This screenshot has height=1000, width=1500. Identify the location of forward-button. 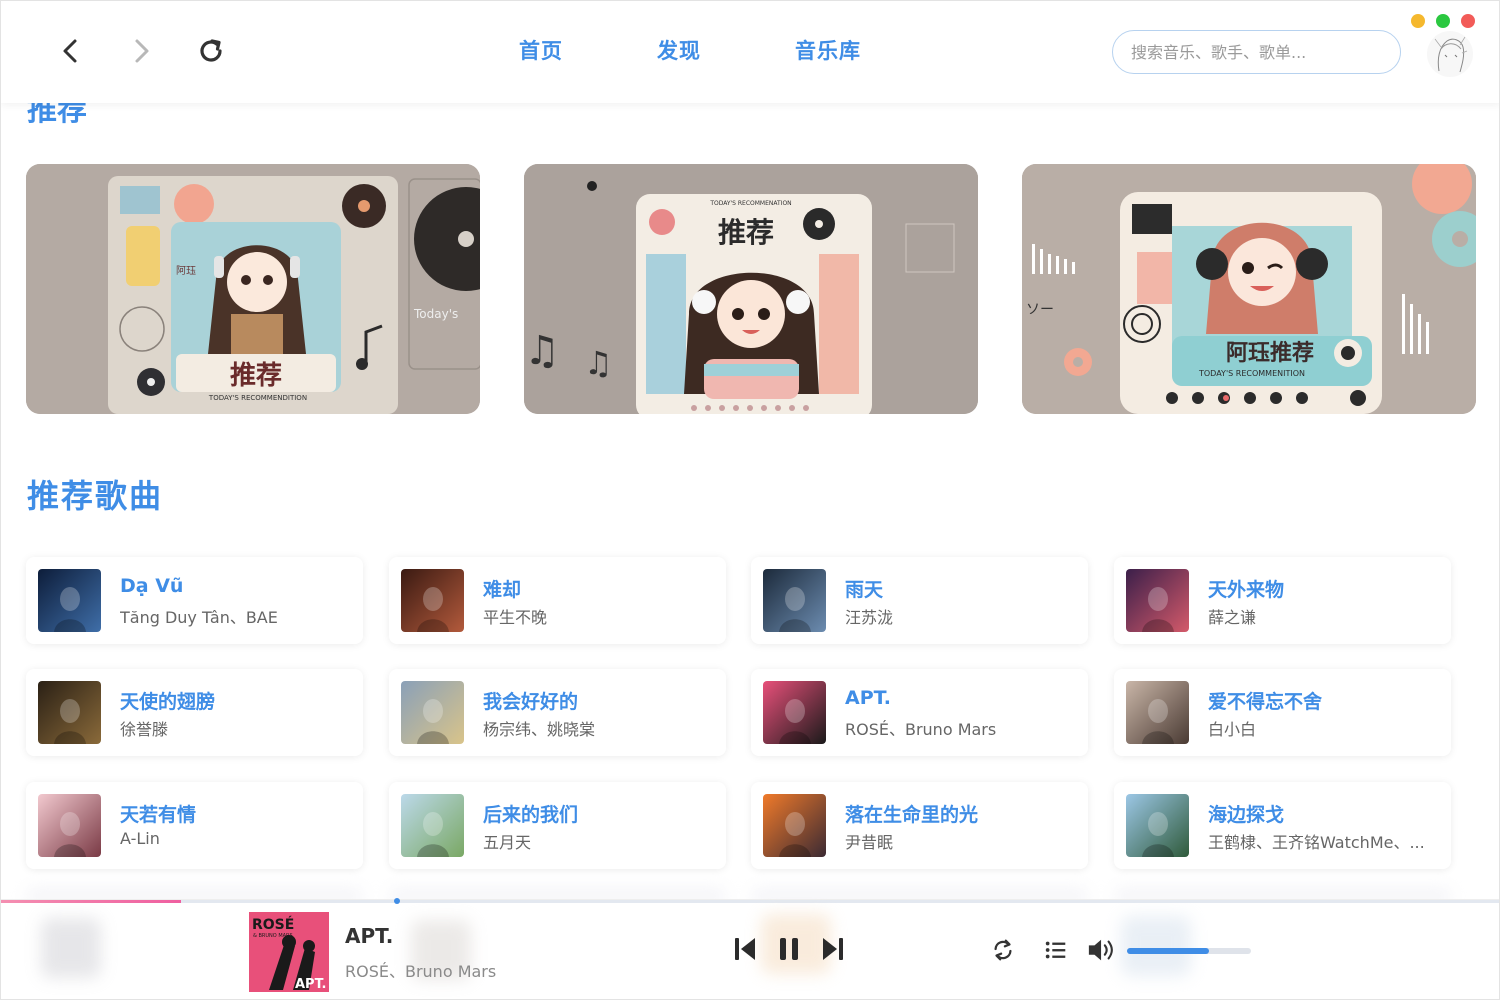
(141, 51).